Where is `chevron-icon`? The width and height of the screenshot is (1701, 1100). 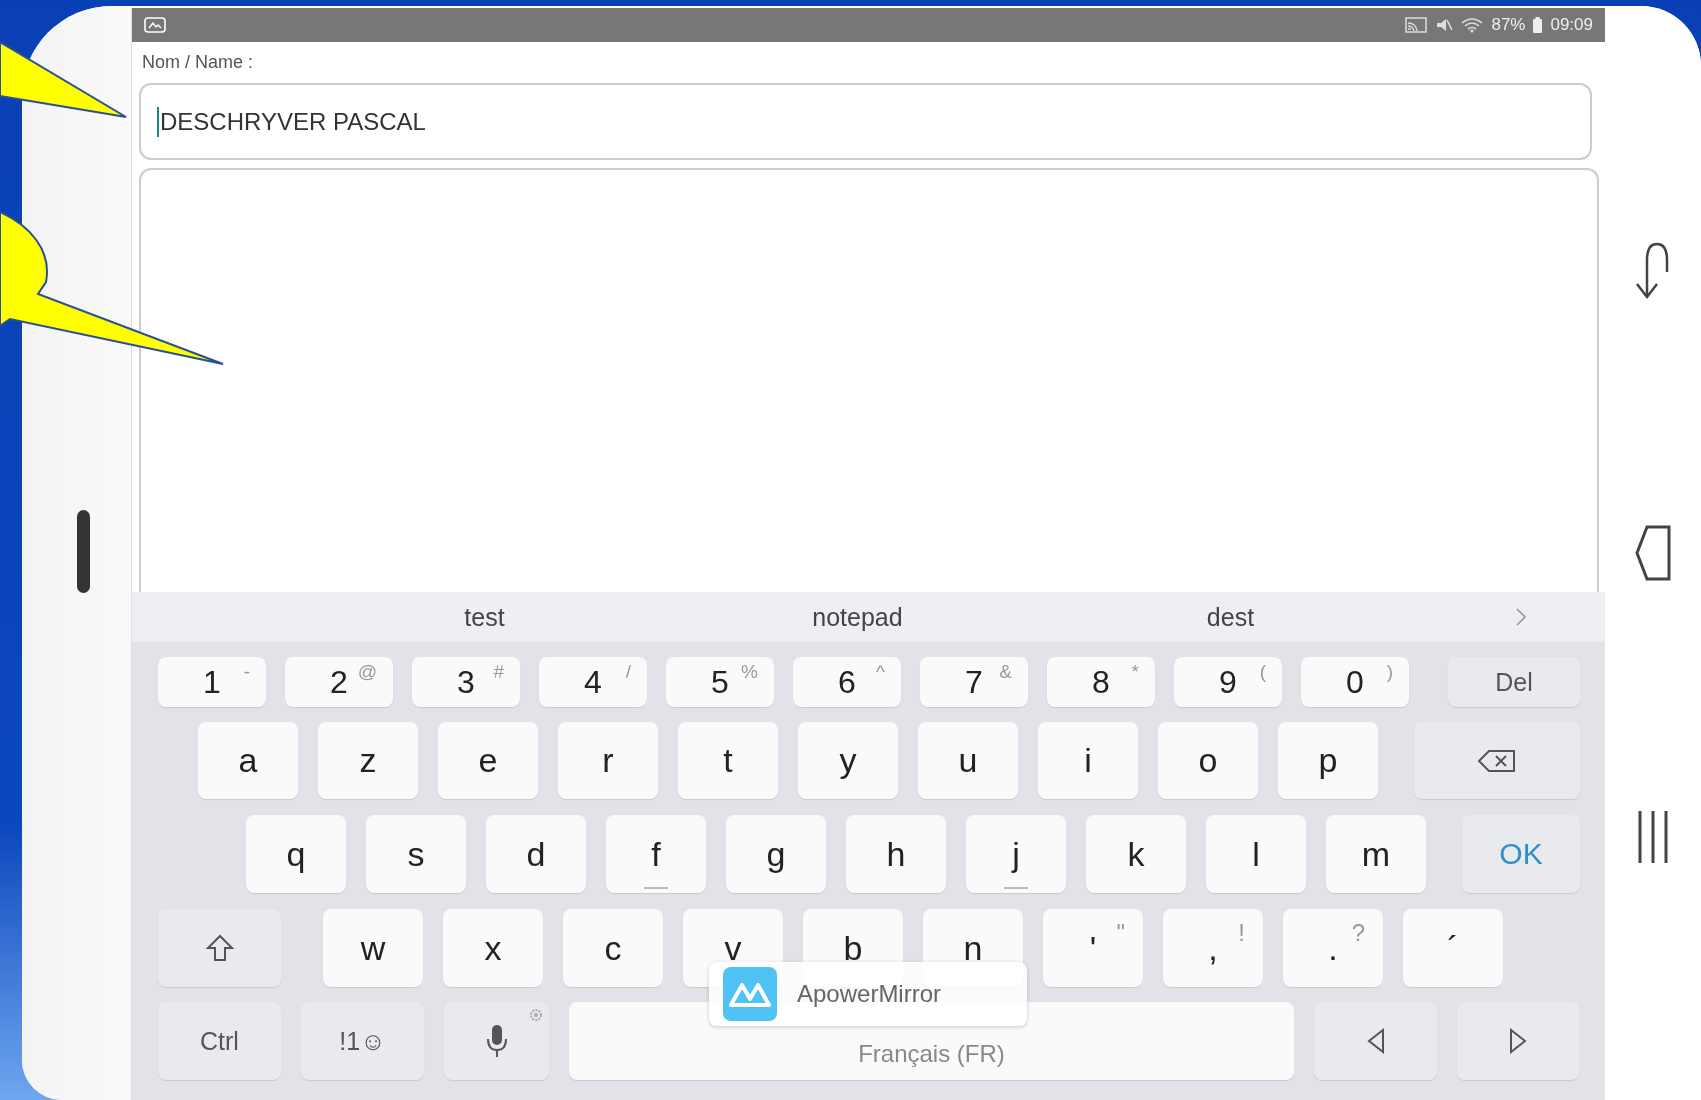 chevron-icon is located at coordinates (1521, 617).